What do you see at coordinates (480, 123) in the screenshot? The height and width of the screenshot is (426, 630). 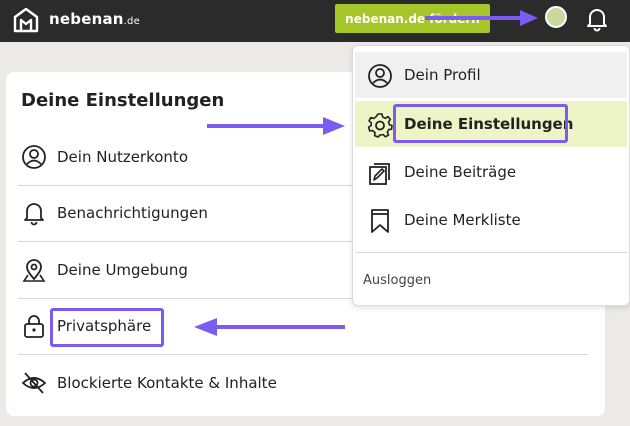 I see `highlight-box-settings` at bounding box center [480, 123].